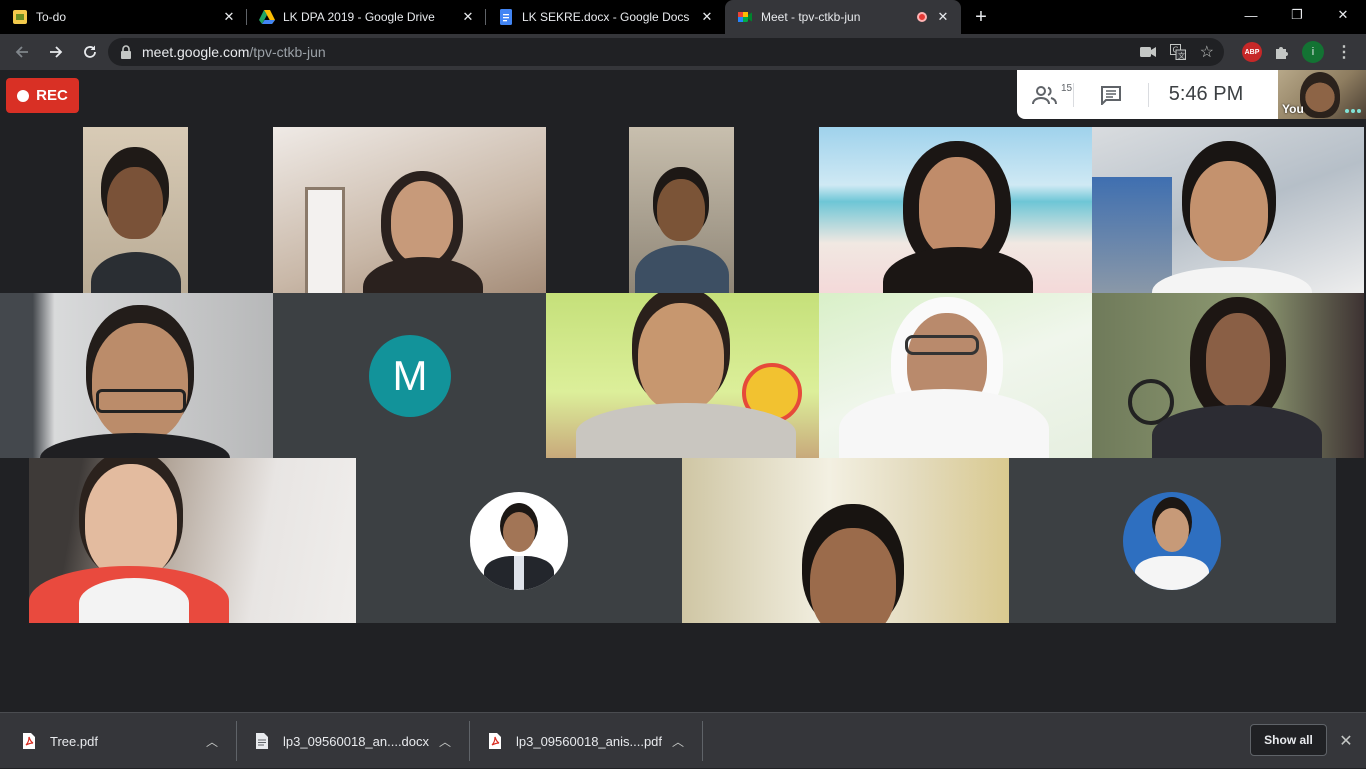 This screenshot has width=1366, height=769. Describe the element at coordinates (1293, 109) in the screenshot. I see `self-label: You` at that location.